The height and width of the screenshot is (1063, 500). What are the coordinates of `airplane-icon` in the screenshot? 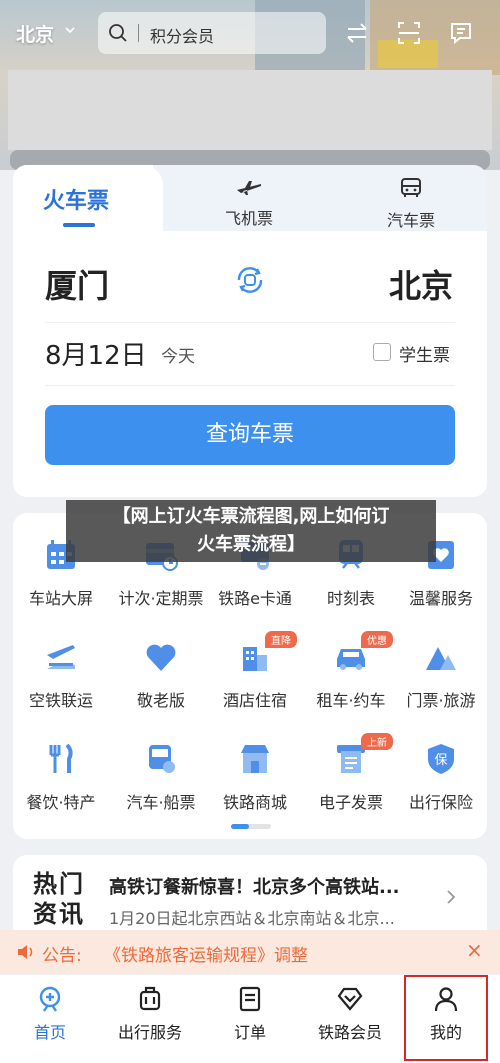 It's located at (249, 188).